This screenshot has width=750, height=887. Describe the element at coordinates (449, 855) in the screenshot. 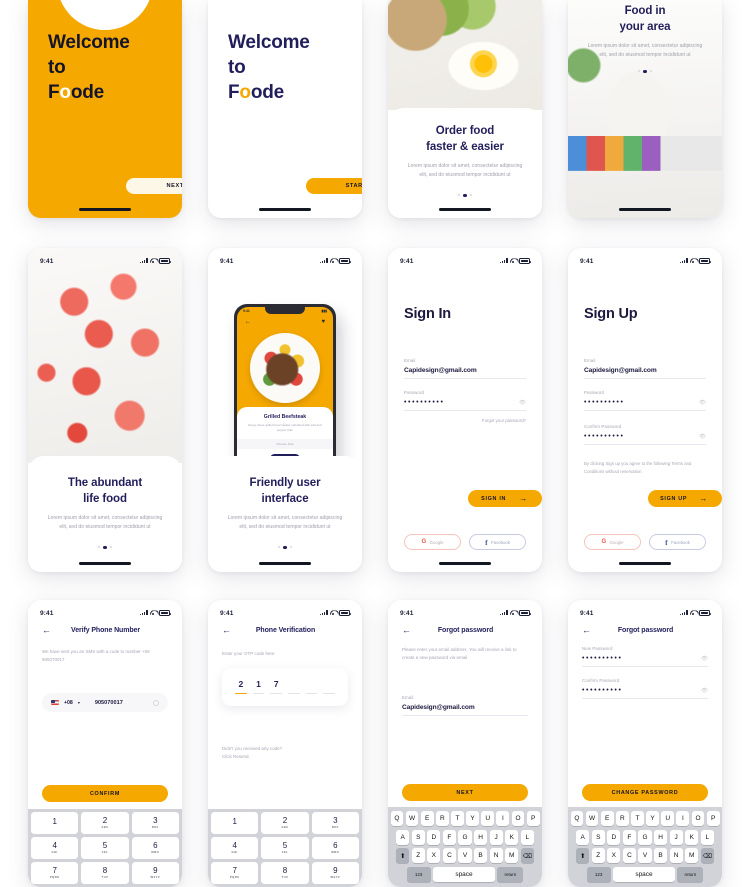

I see `key: C` at that location.